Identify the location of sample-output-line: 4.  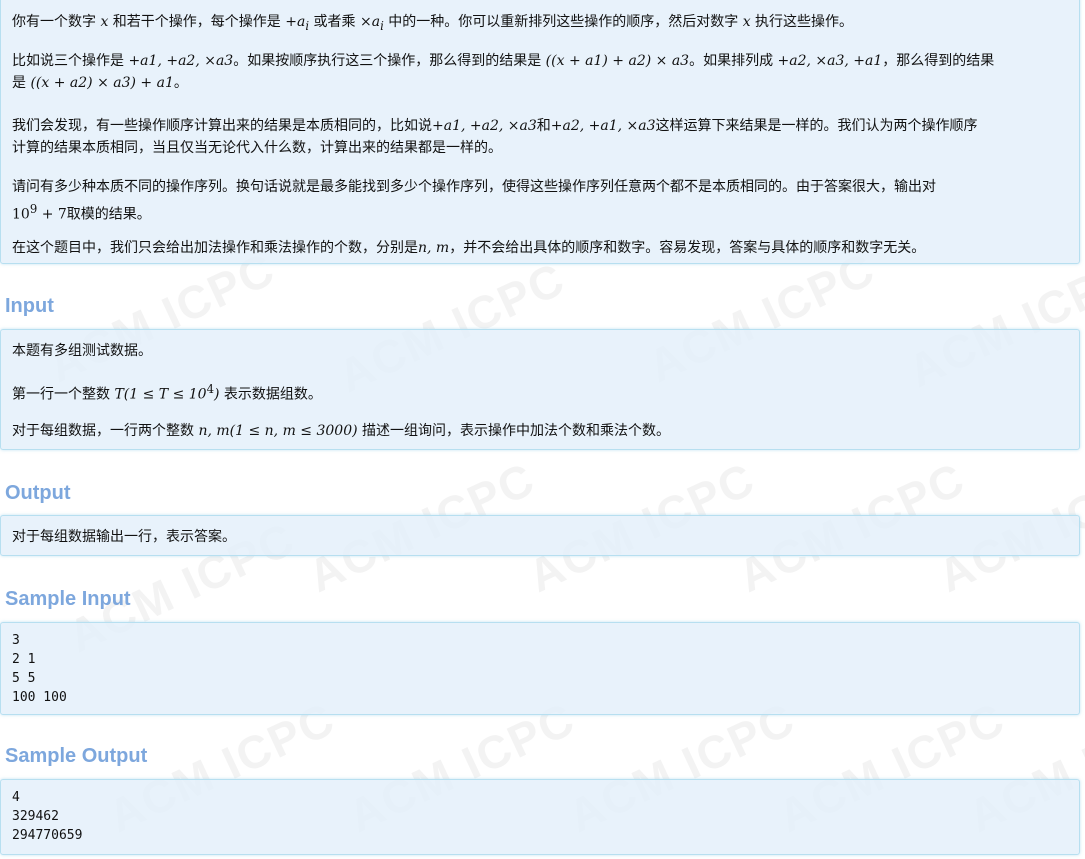
(16, 797).